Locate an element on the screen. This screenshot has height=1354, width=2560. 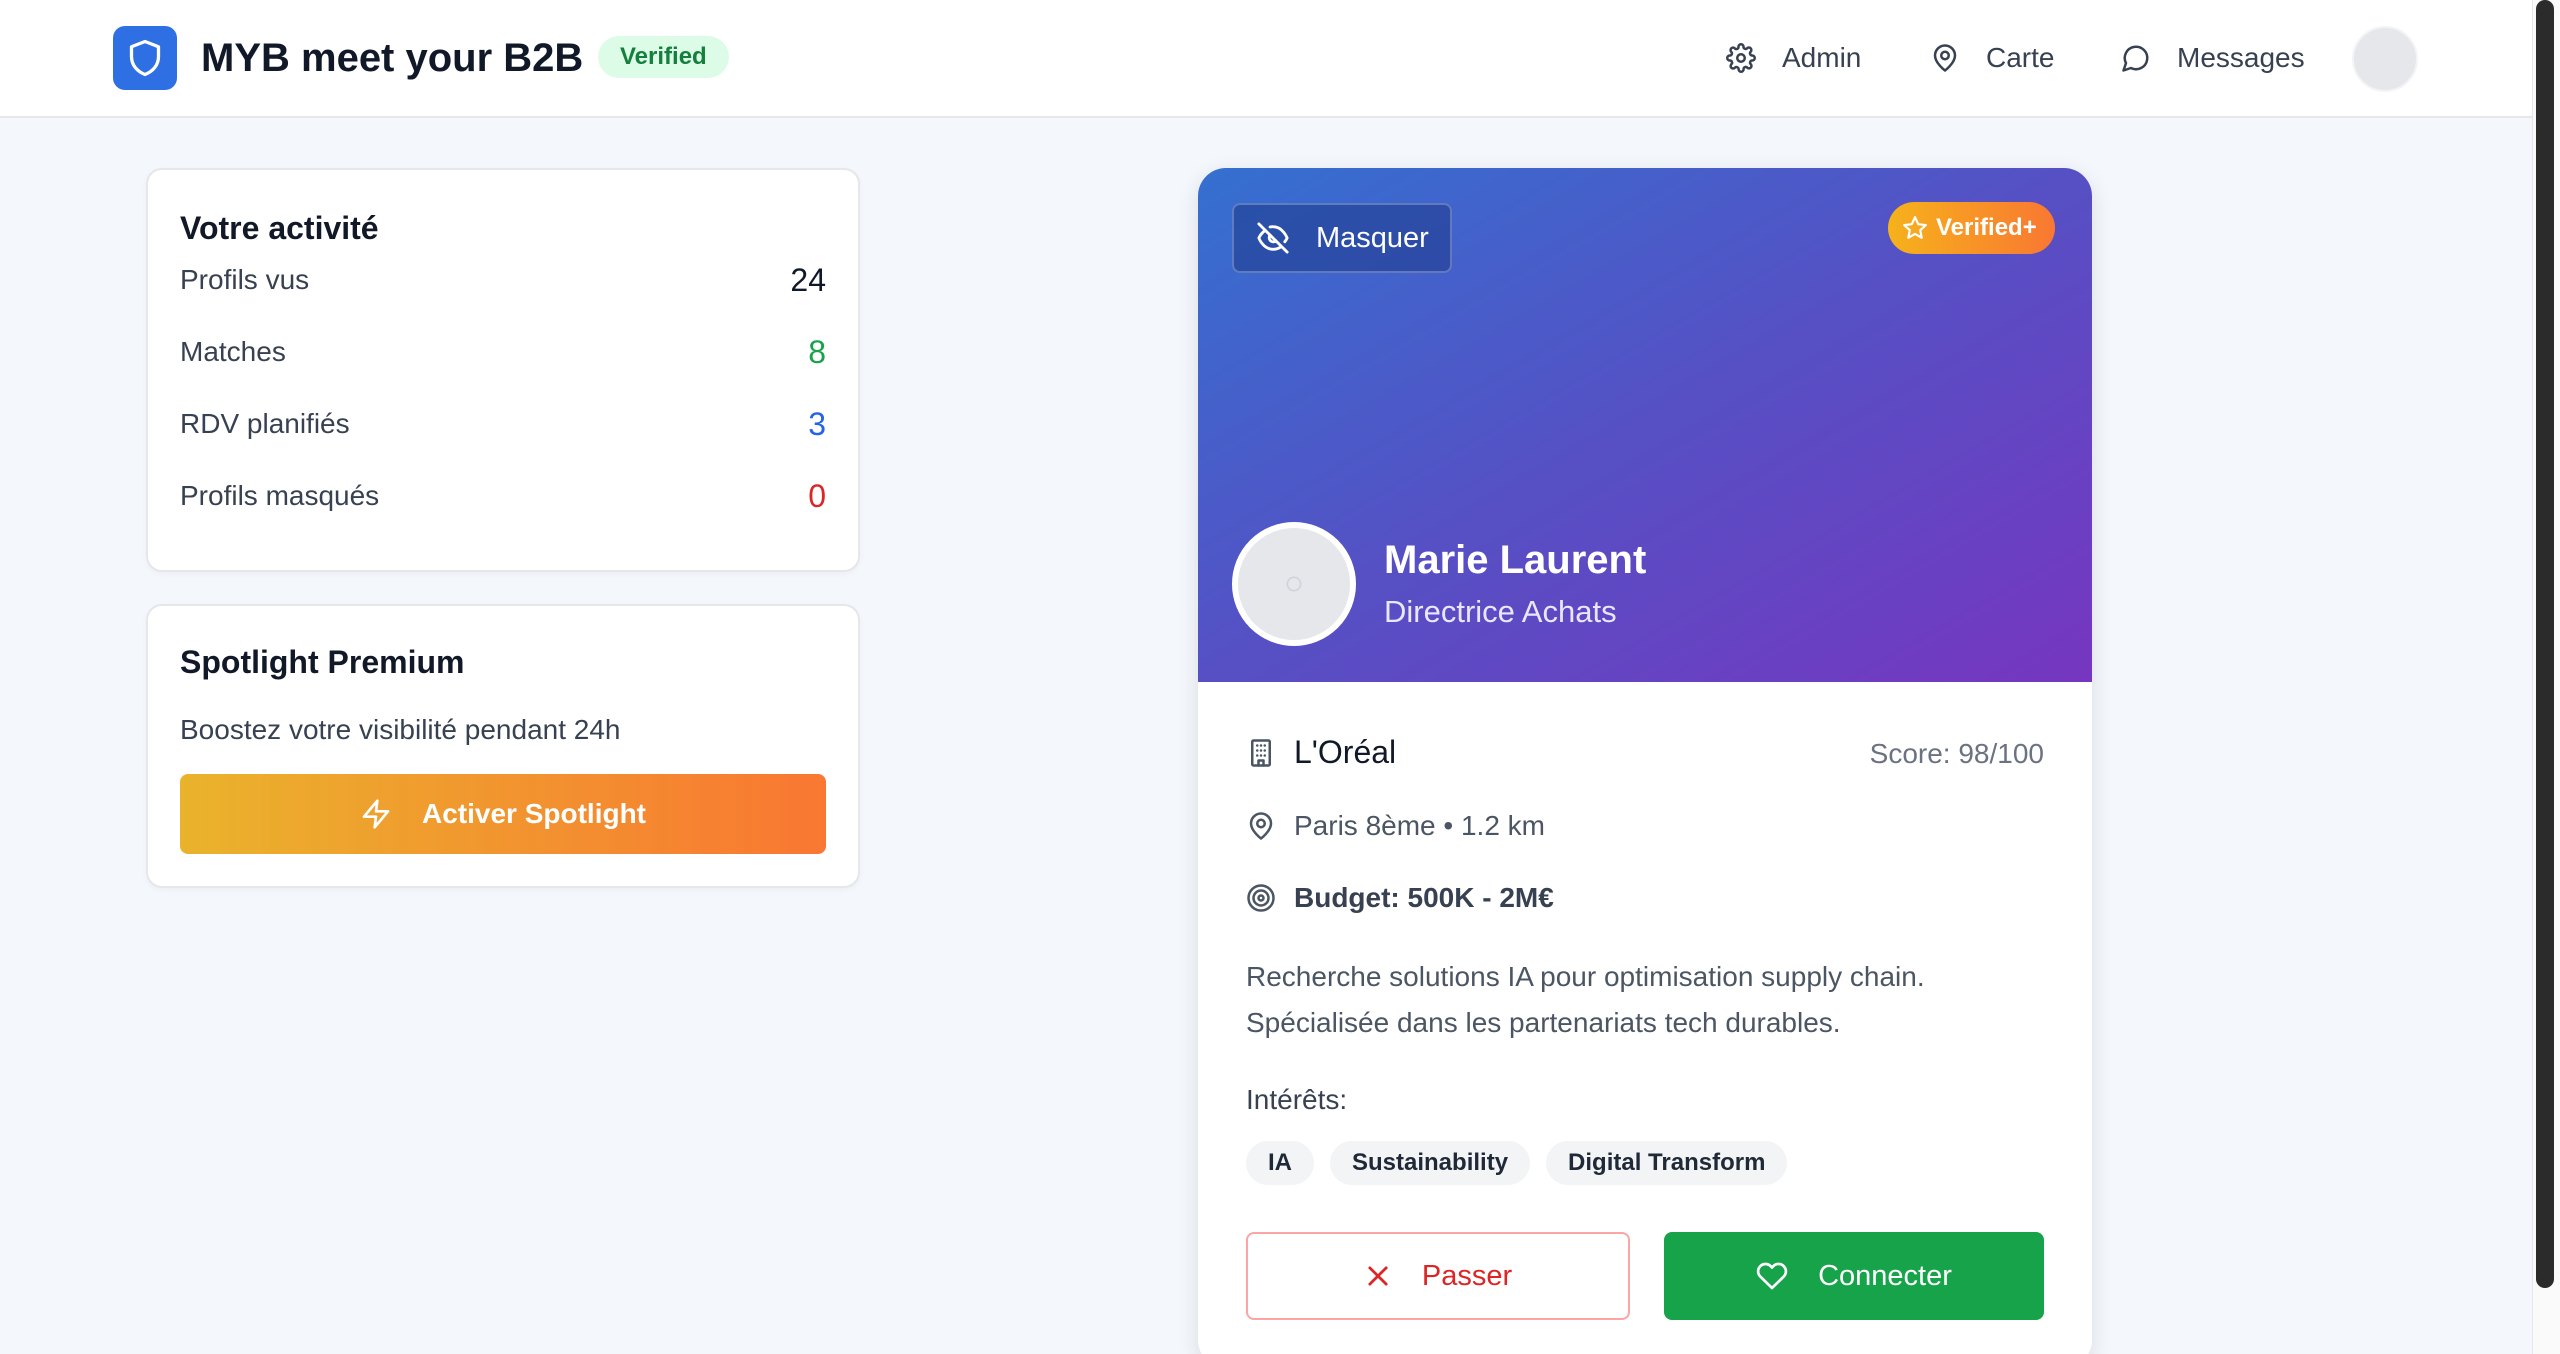
nav-carte-label: Carte is located at coordinates (2020, 57).